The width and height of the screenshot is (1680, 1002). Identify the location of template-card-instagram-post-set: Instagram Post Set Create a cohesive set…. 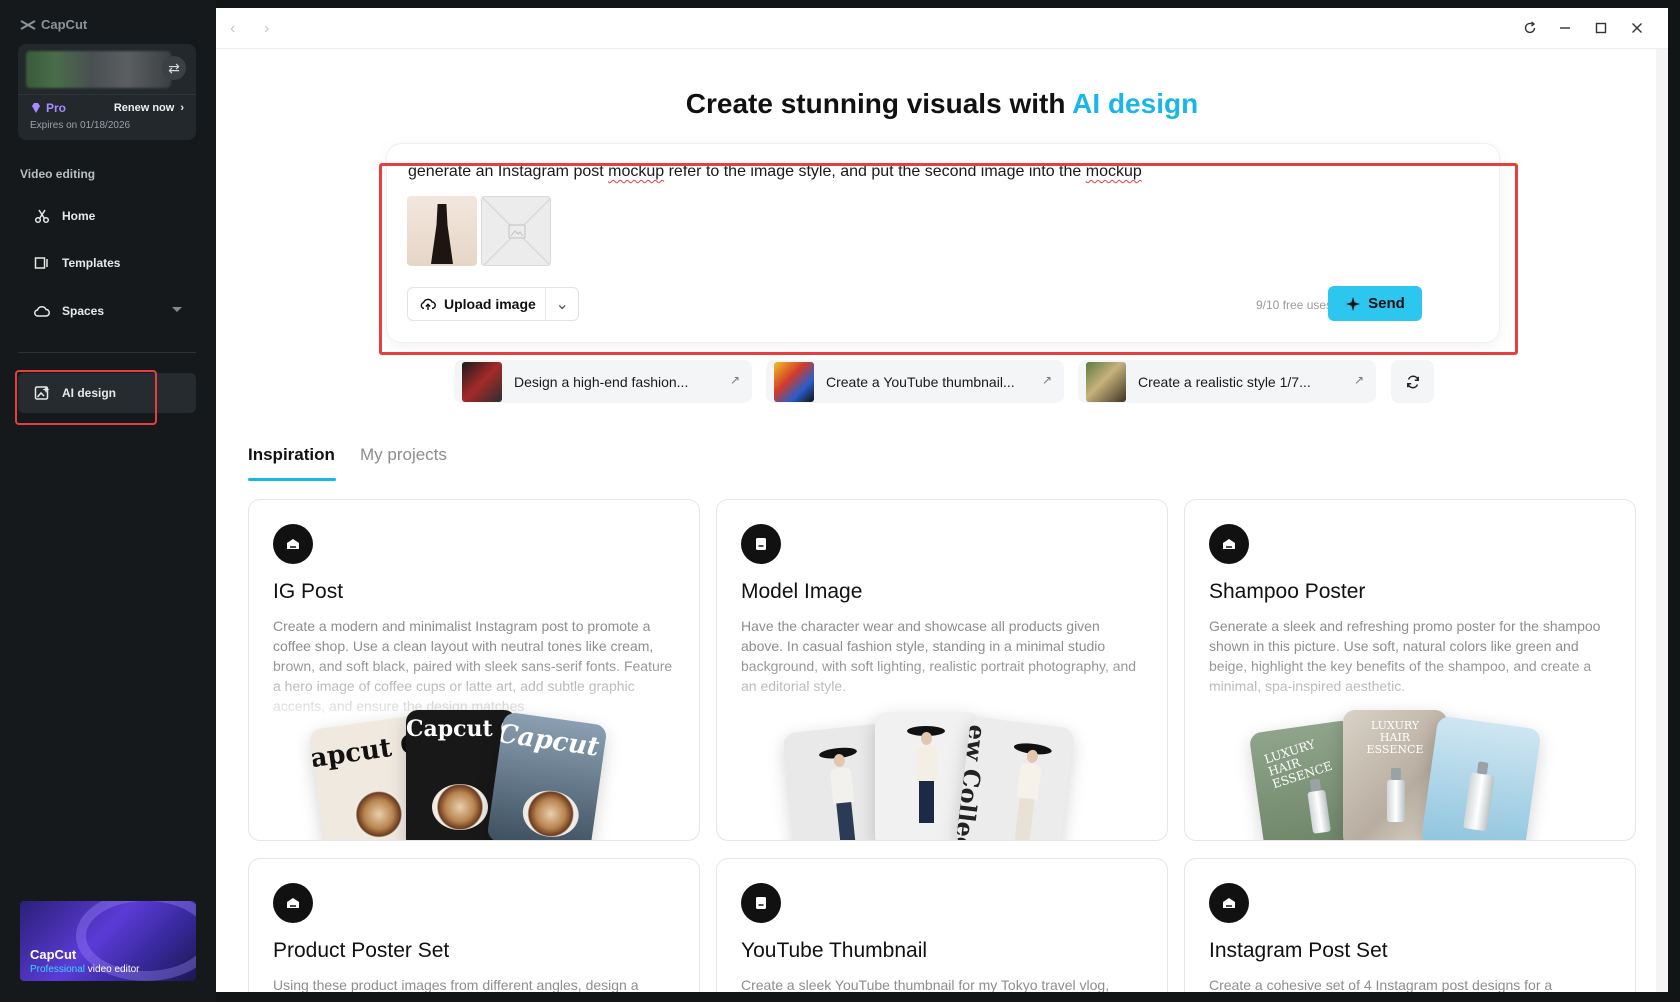
(1410, 925).